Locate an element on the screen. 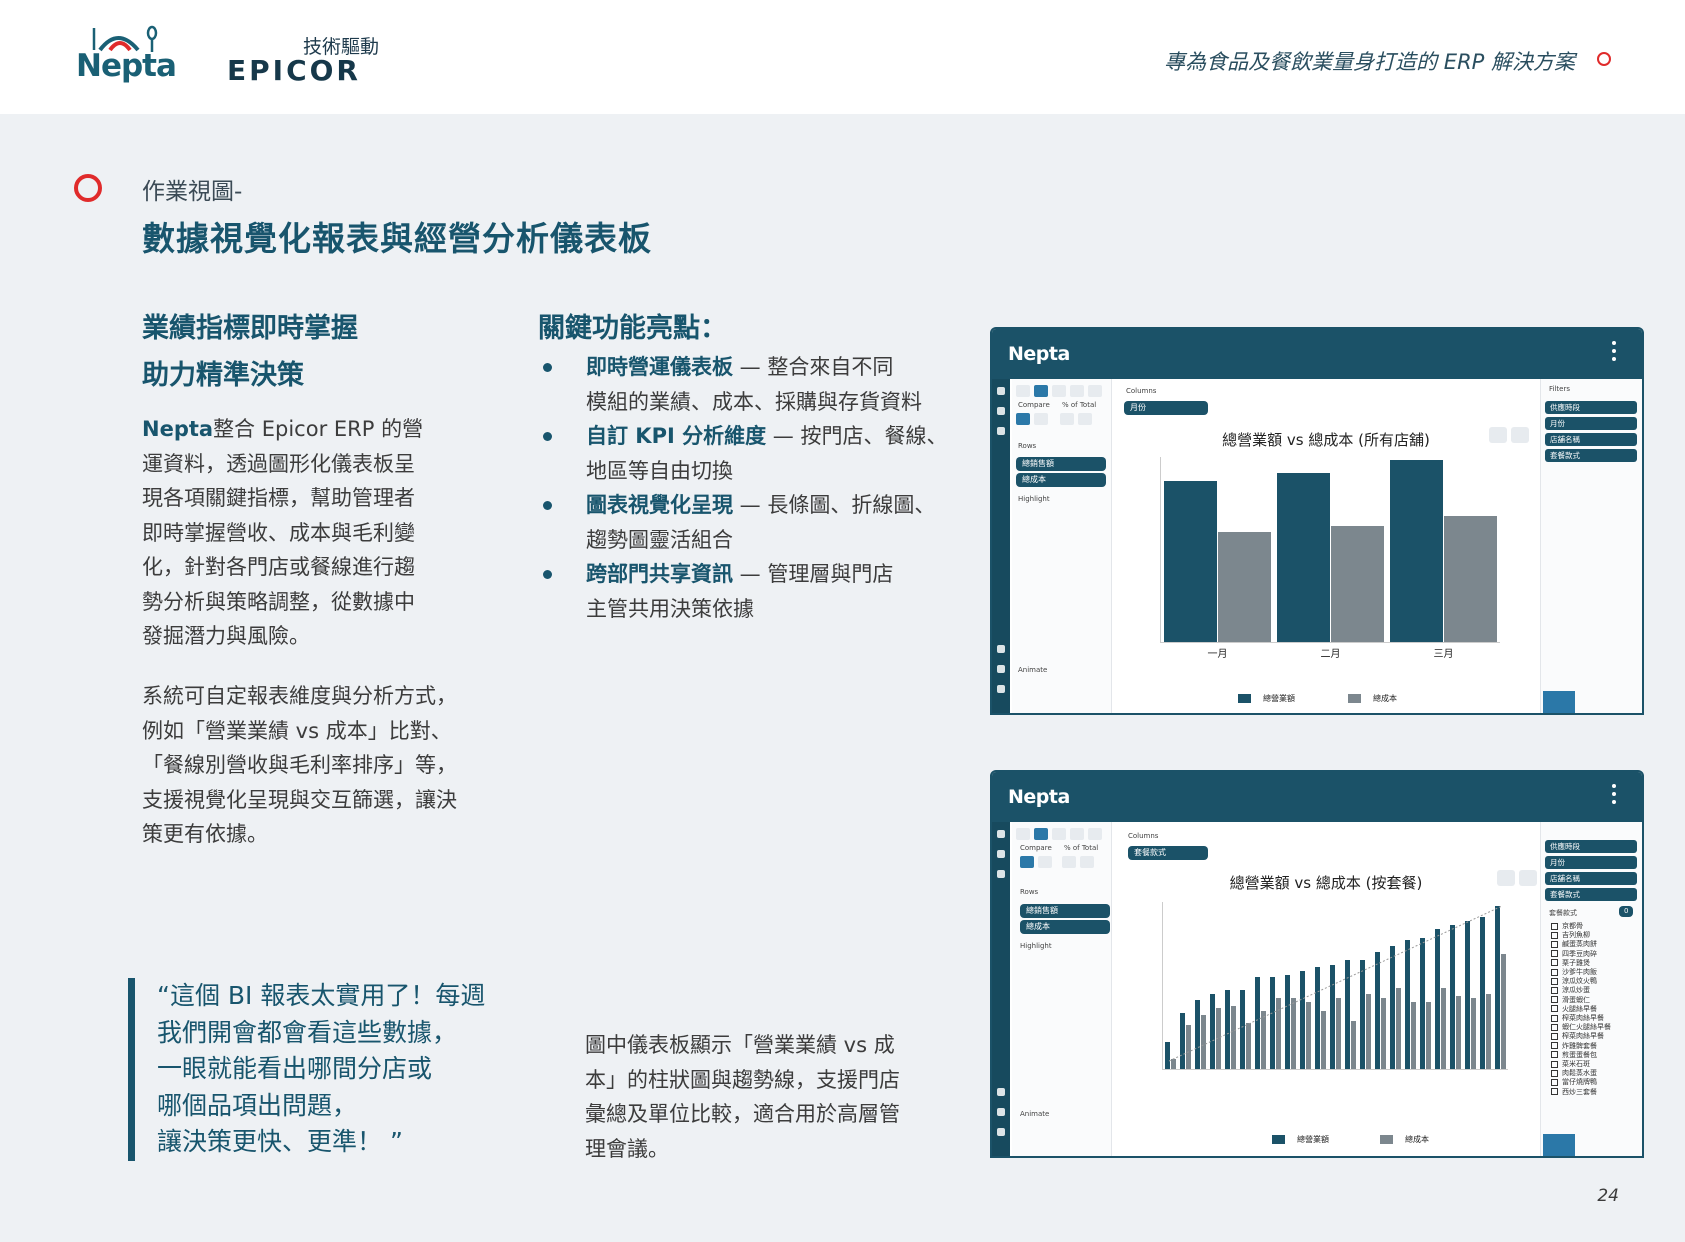 This screenshot has width=1685, height=1242. filter-checkbox-item: 煎蛋蛋餐包 is located at coordinates (1581, 1055).